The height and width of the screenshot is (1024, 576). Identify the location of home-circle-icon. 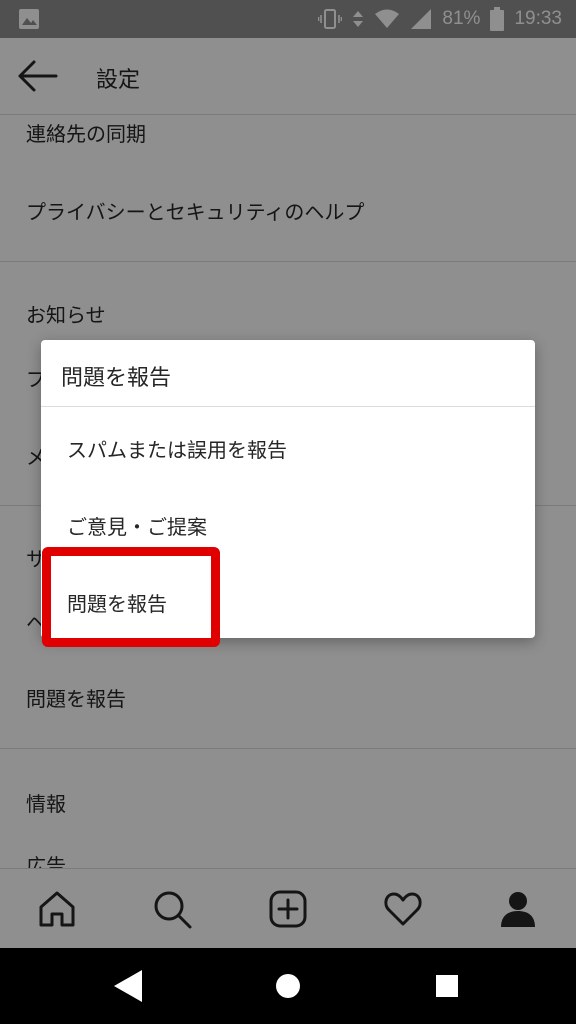
(288, 986).